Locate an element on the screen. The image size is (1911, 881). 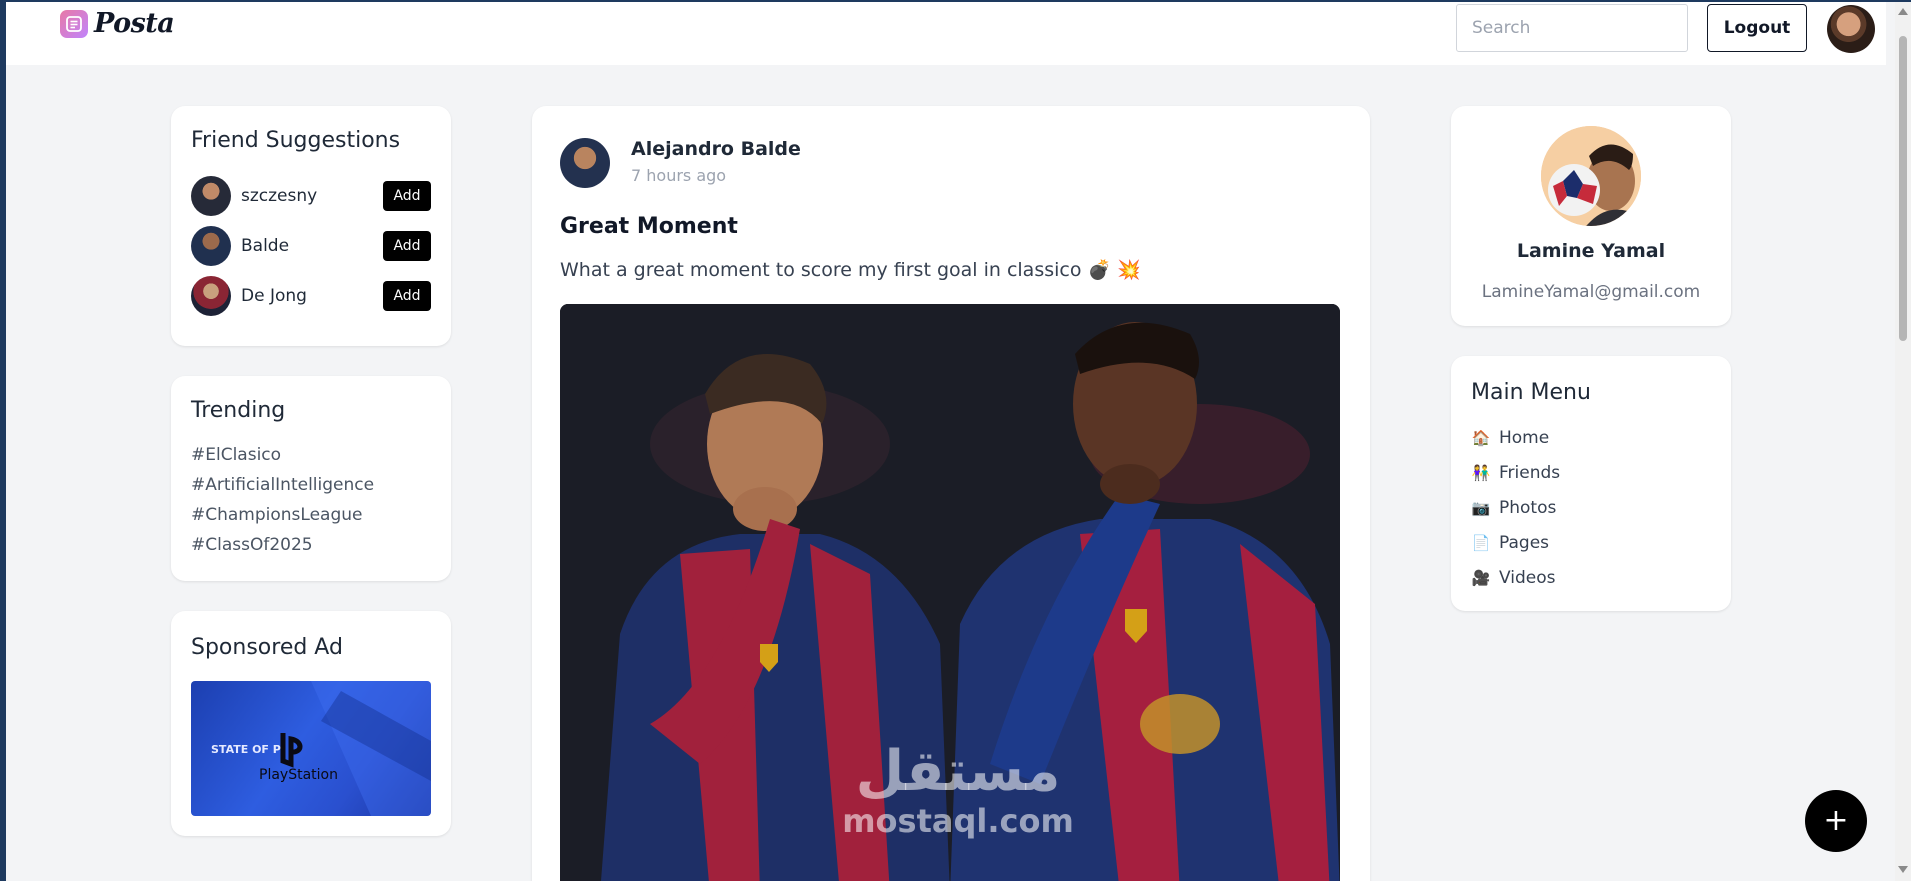
scroll-up-icon is located at coordinates (1903, 11).